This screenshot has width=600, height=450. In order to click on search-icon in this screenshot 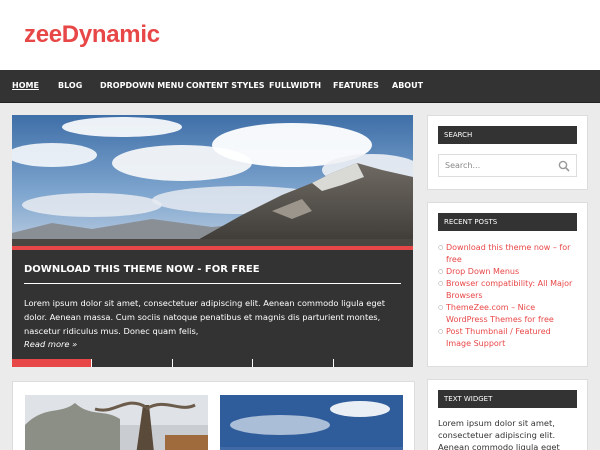, I will do `click(564, 166)`.